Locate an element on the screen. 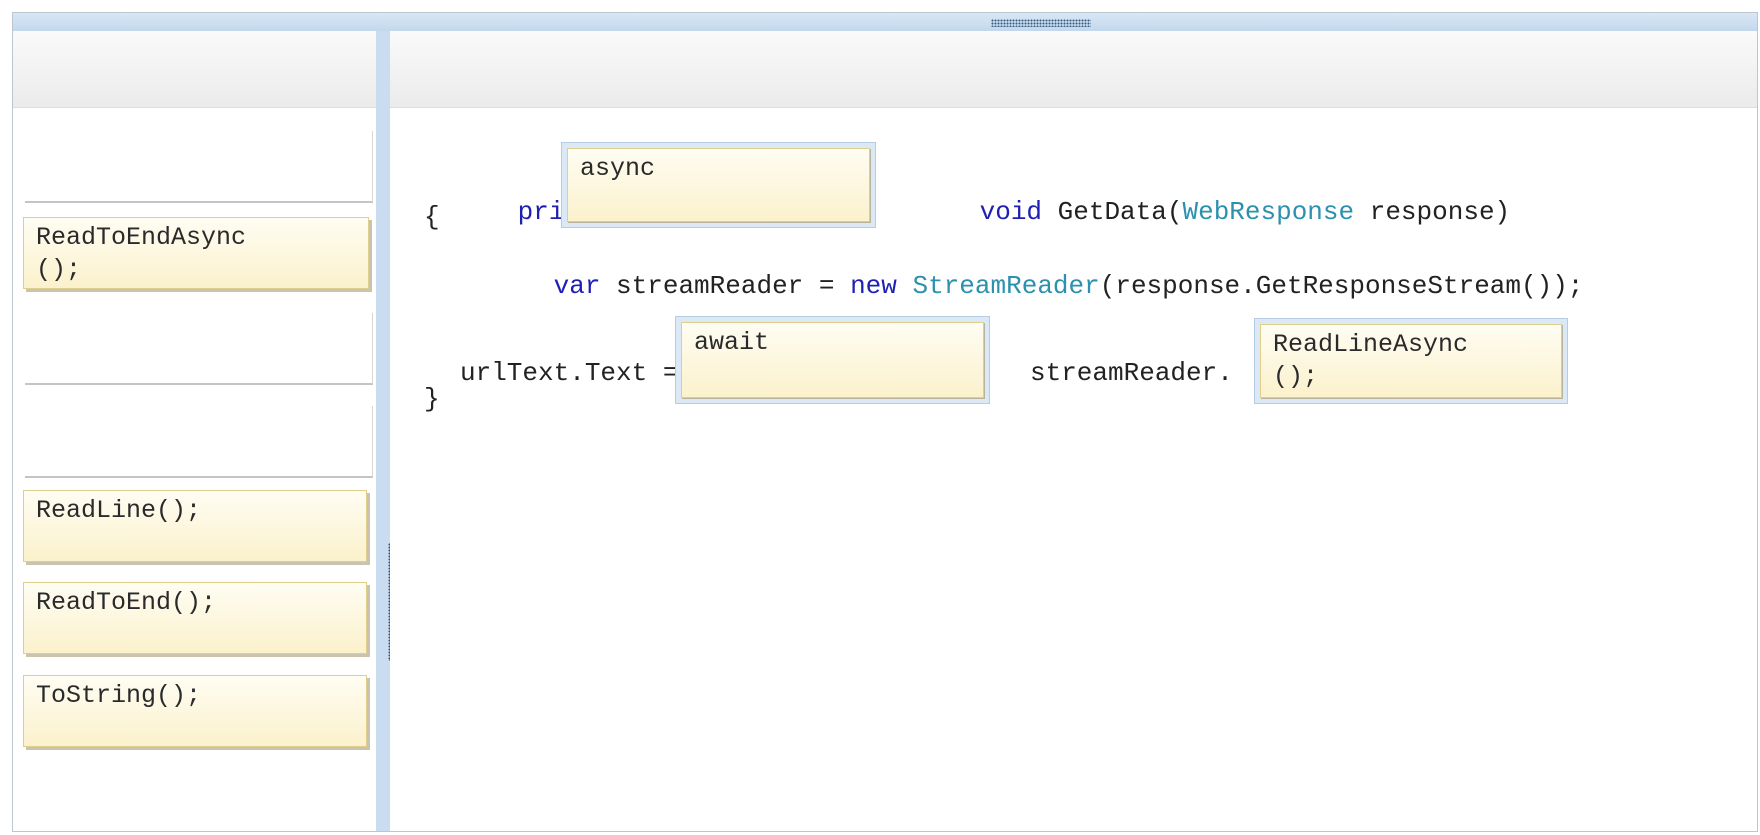  code-line-urltext: urlText.Text = is located at coordinates (569, 373).